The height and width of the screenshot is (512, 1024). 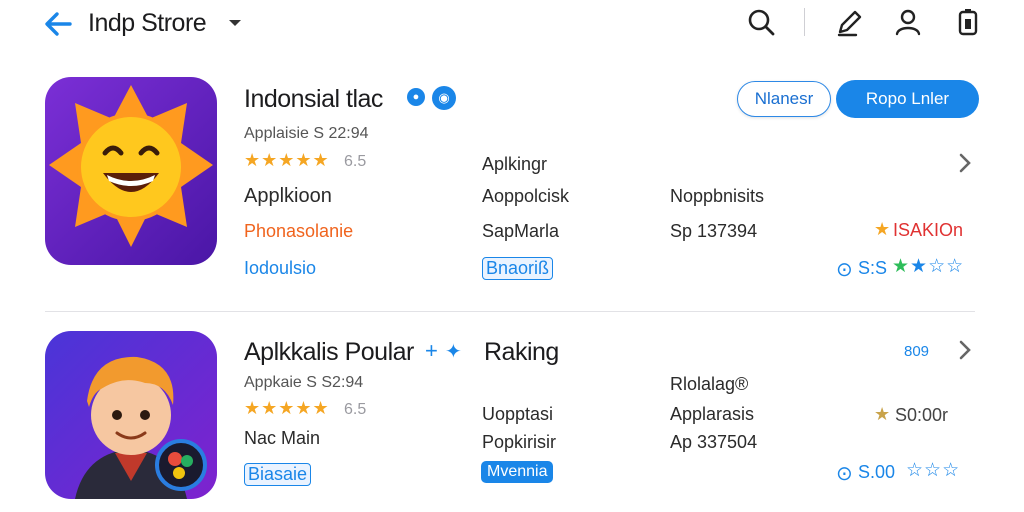 I want to click on app-badge: Biasaie, so click(x=278, y=474).